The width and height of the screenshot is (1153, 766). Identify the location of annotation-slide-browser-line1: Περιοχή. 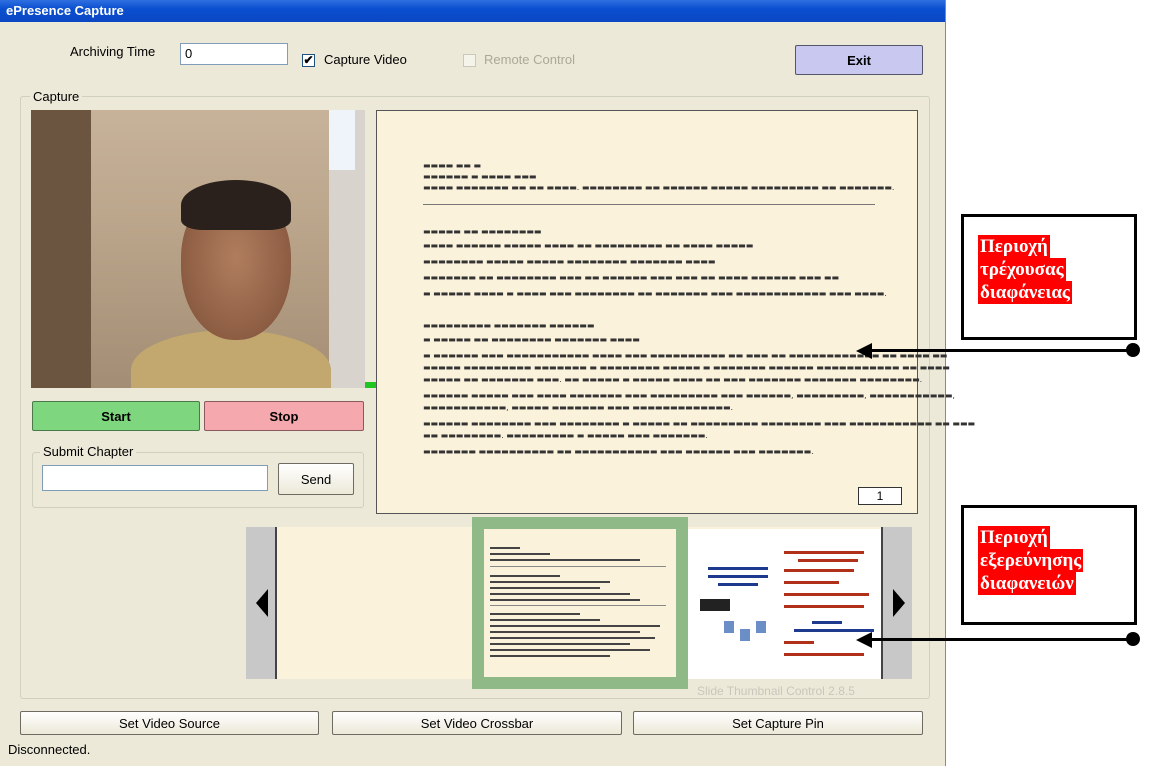
(1014, 537).